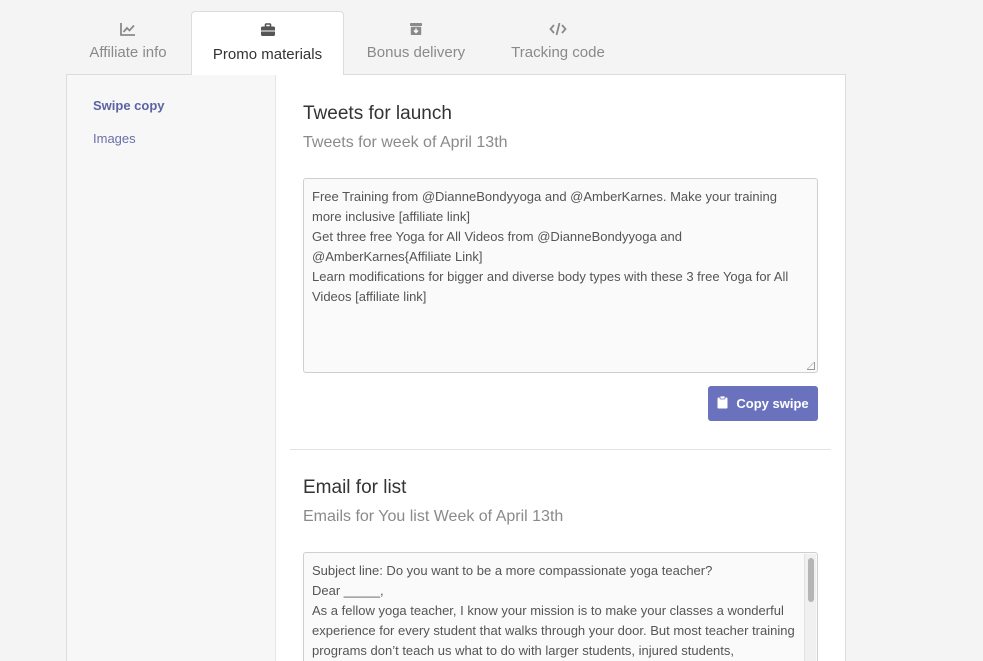 This screenshot has width=983, height=661. I want to click on tab-label: Affiliate info, so click(128, 52).